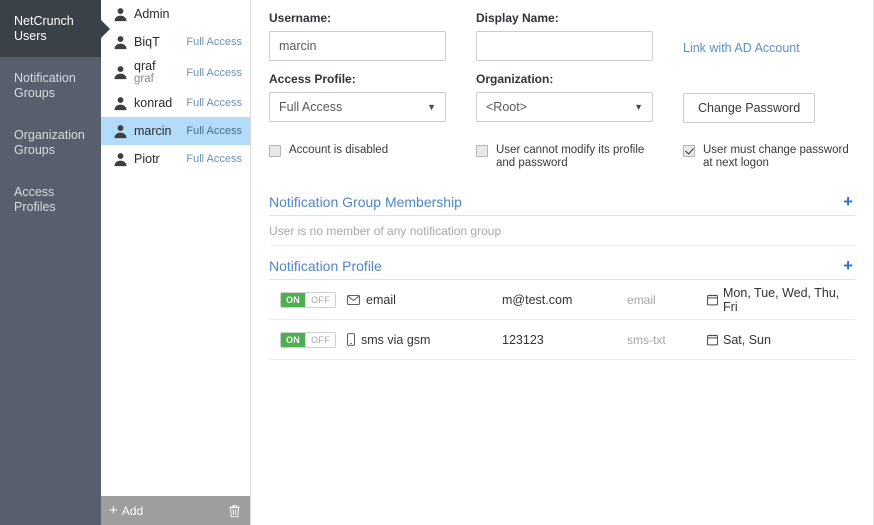 The width and height of the screenshot is (874, 525). What do you see at coordinates (175, 131) in the screenshot?
I see `list-item-selected: marcin Full Access` at bounding box center [175, 131].